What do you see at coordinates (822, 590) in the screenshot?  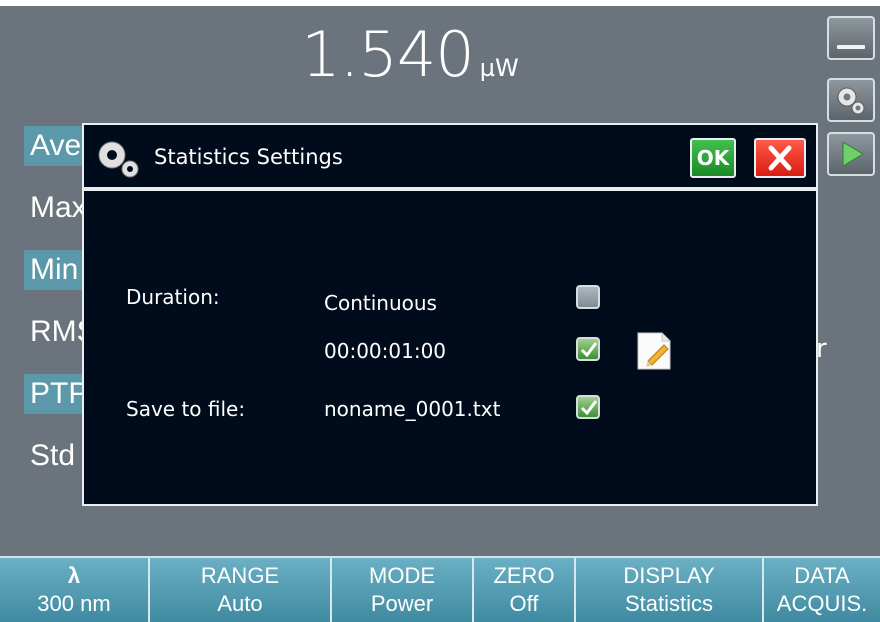 I see `data-acquisition-key: DATA ACQUIS.` at bounding box center [822, 590].